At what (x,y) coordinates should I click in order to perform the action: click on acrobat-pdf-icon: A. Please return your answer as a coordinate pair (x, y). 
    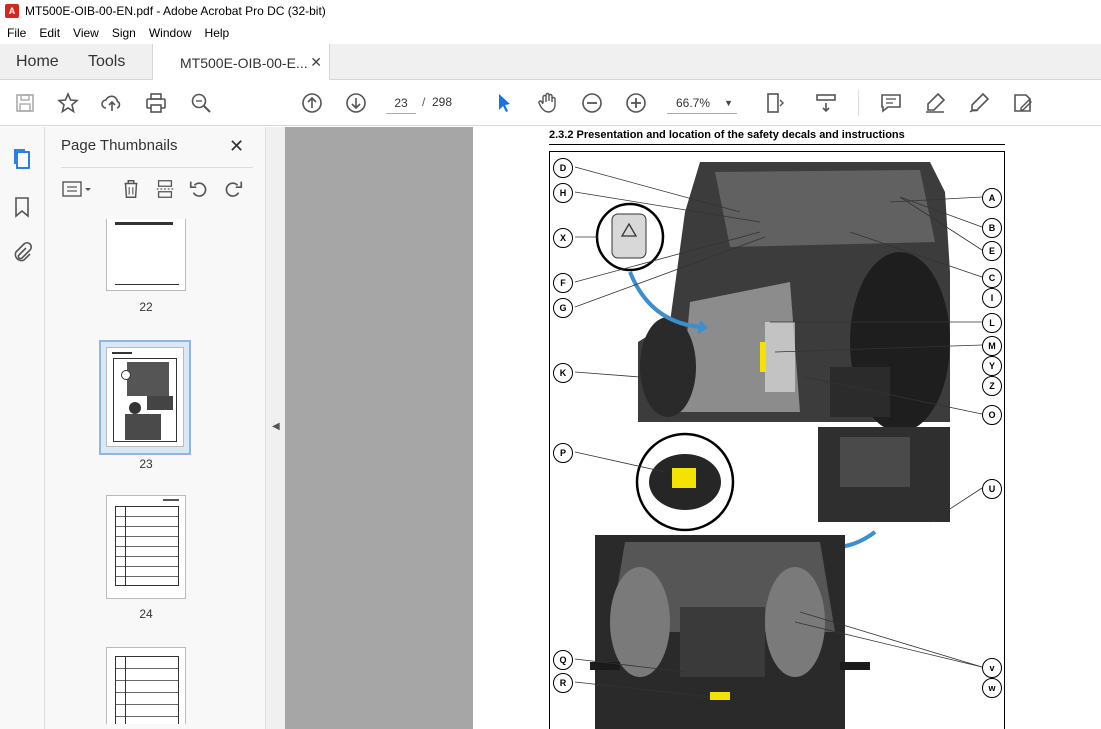
    Looking at the image, I should click on (12, 11).